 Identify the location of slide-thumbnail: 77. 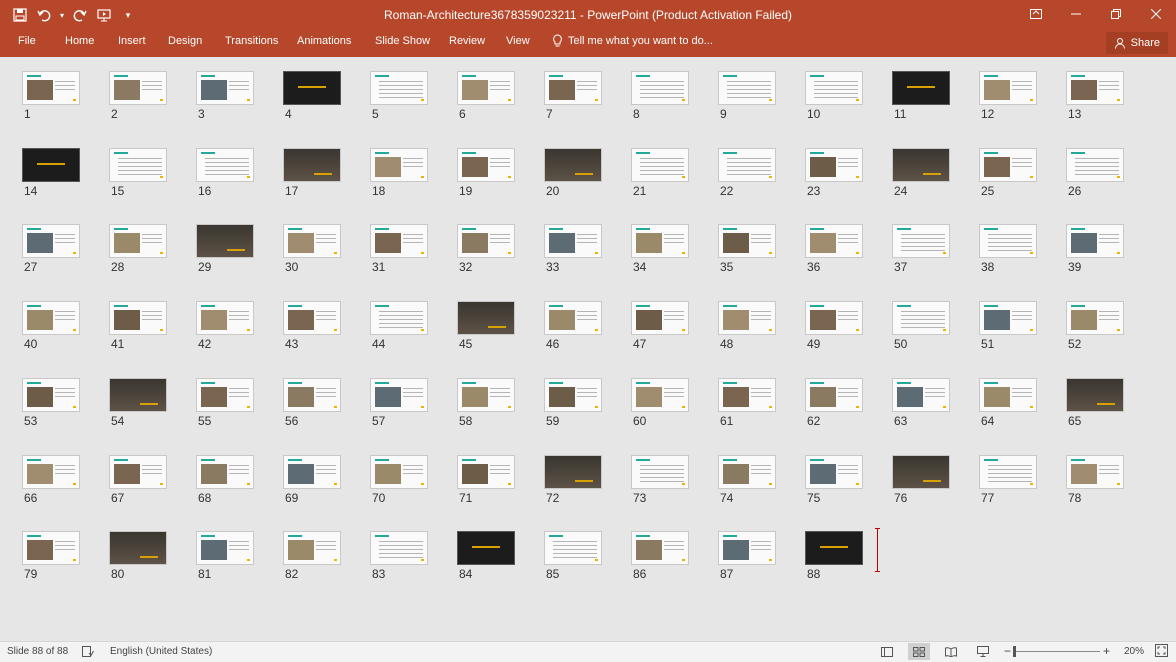
(1008, 480).